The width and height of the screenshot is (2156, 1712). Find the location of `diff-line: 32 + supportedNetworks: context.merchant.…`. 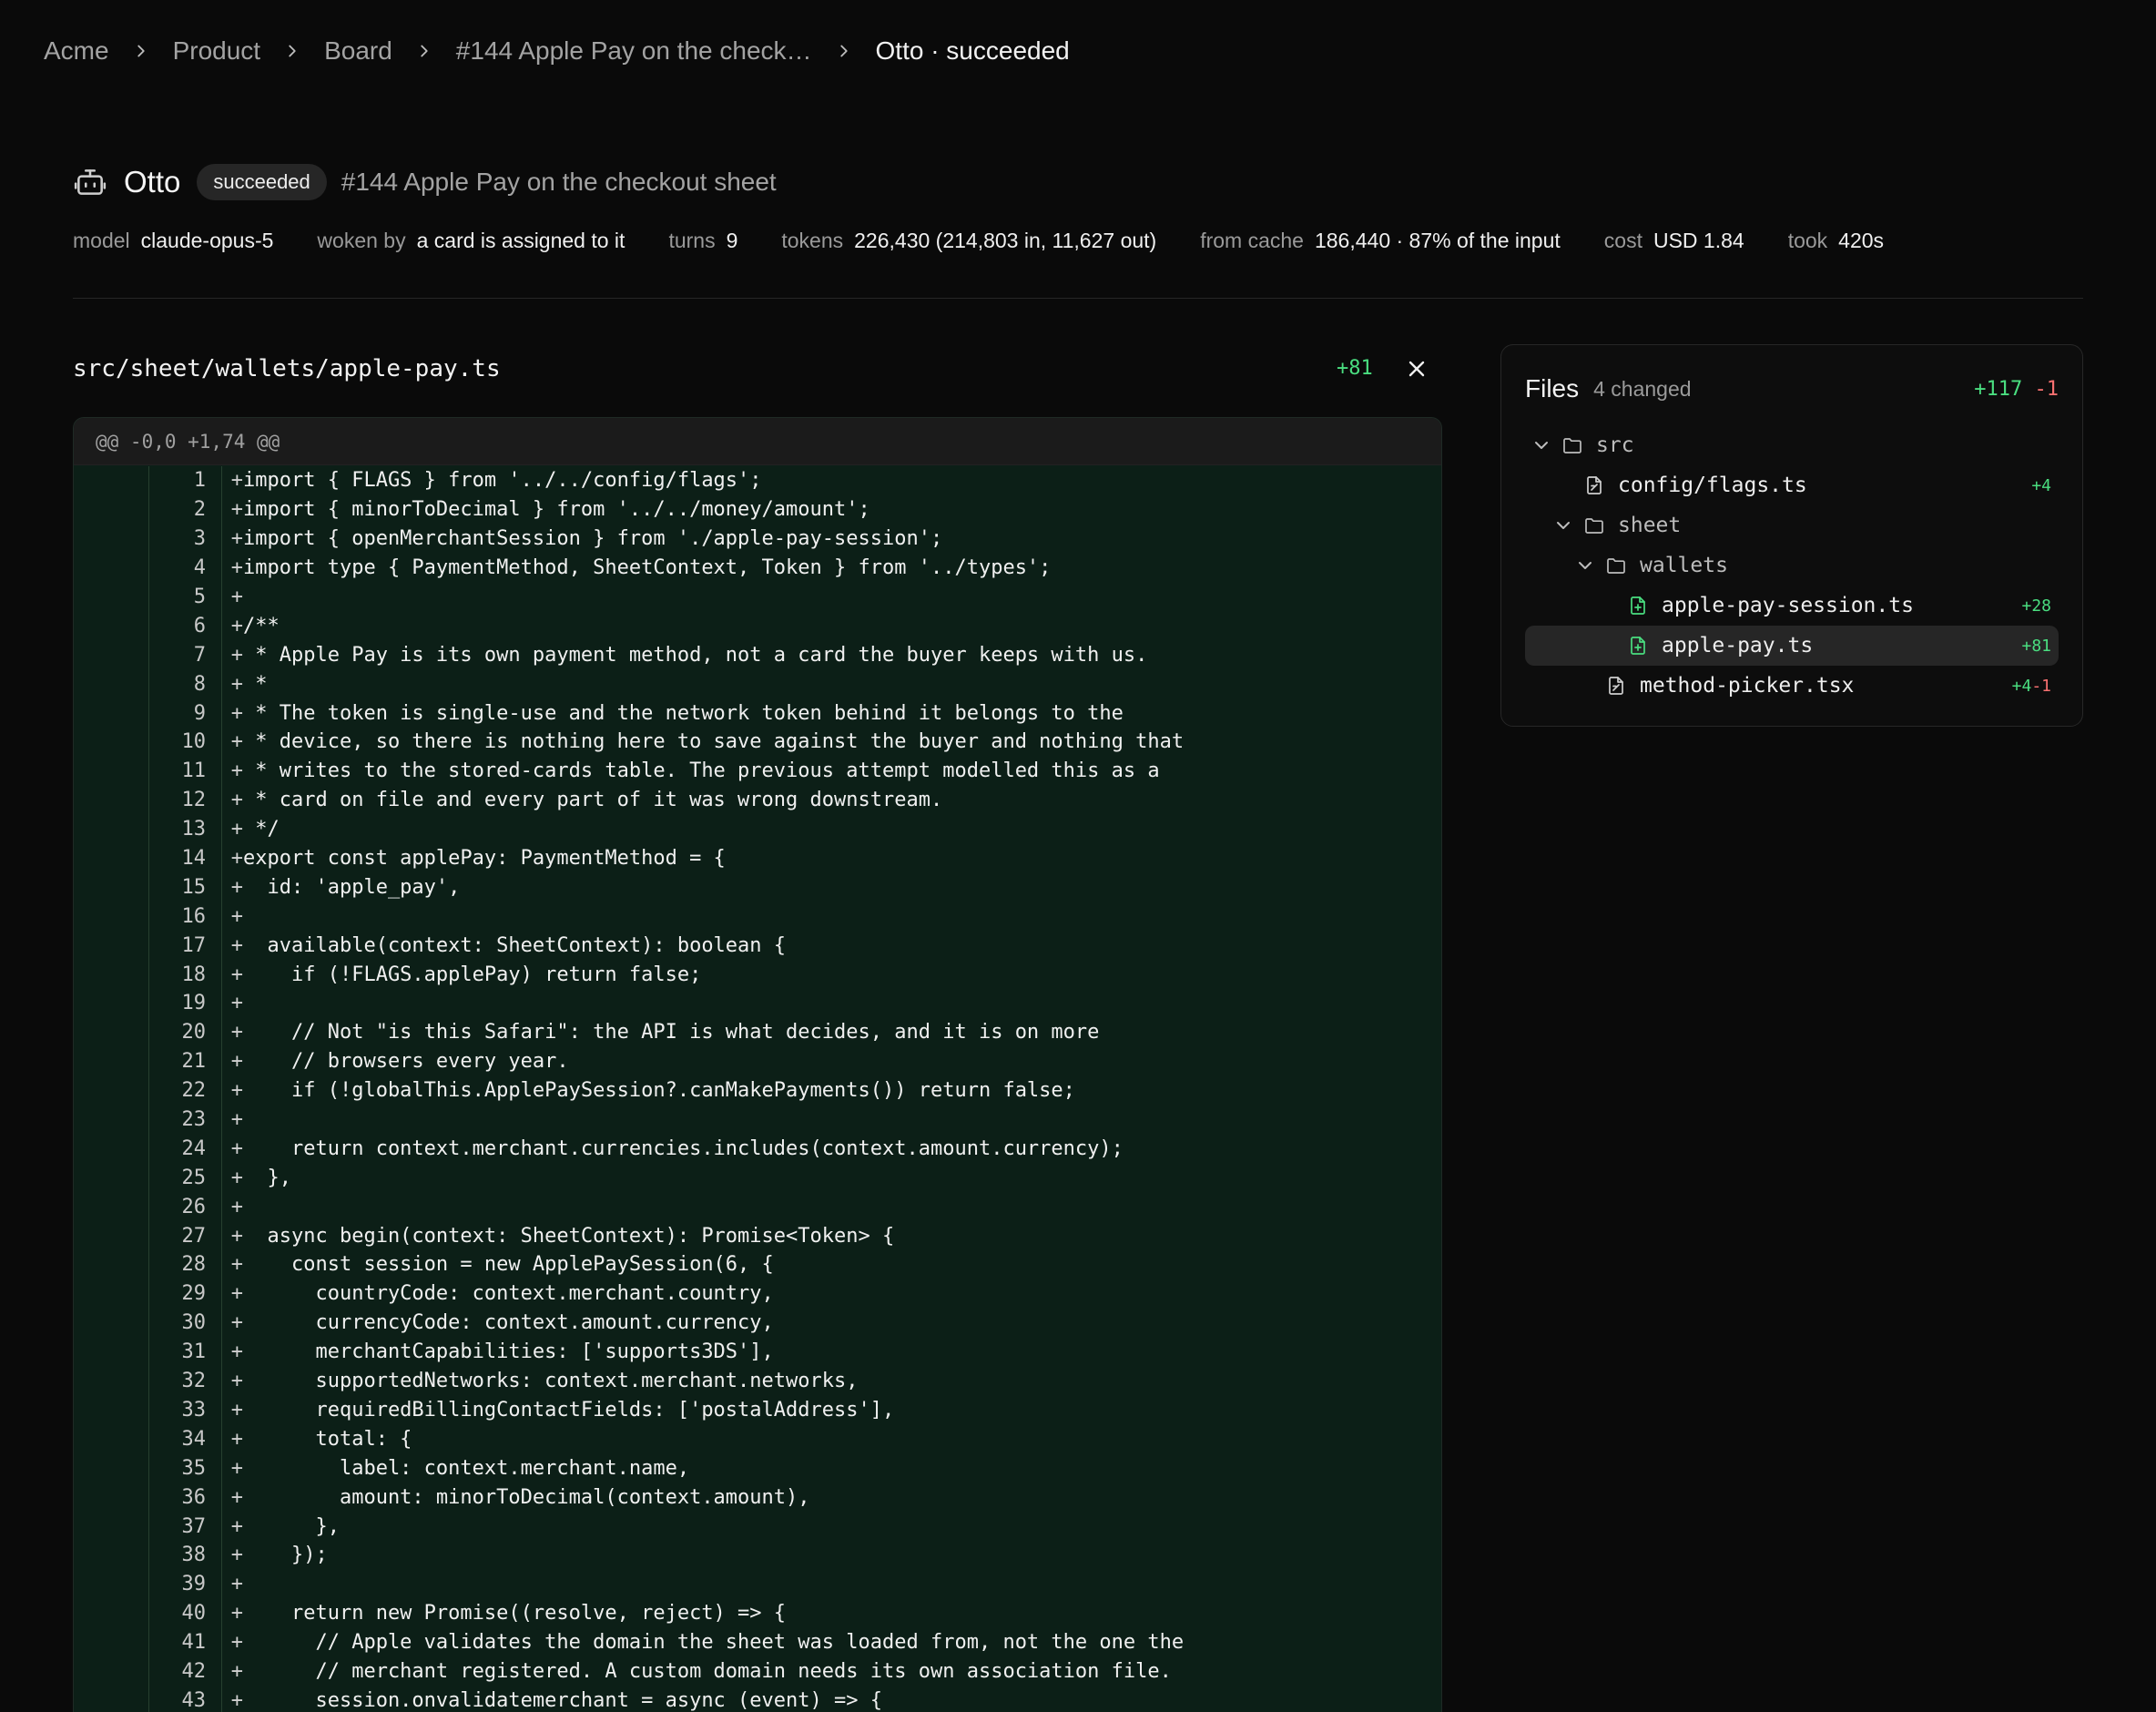

diff-line: 32 + supportedNetworks: context.merchant.… is located at coordinates (758, 1382).